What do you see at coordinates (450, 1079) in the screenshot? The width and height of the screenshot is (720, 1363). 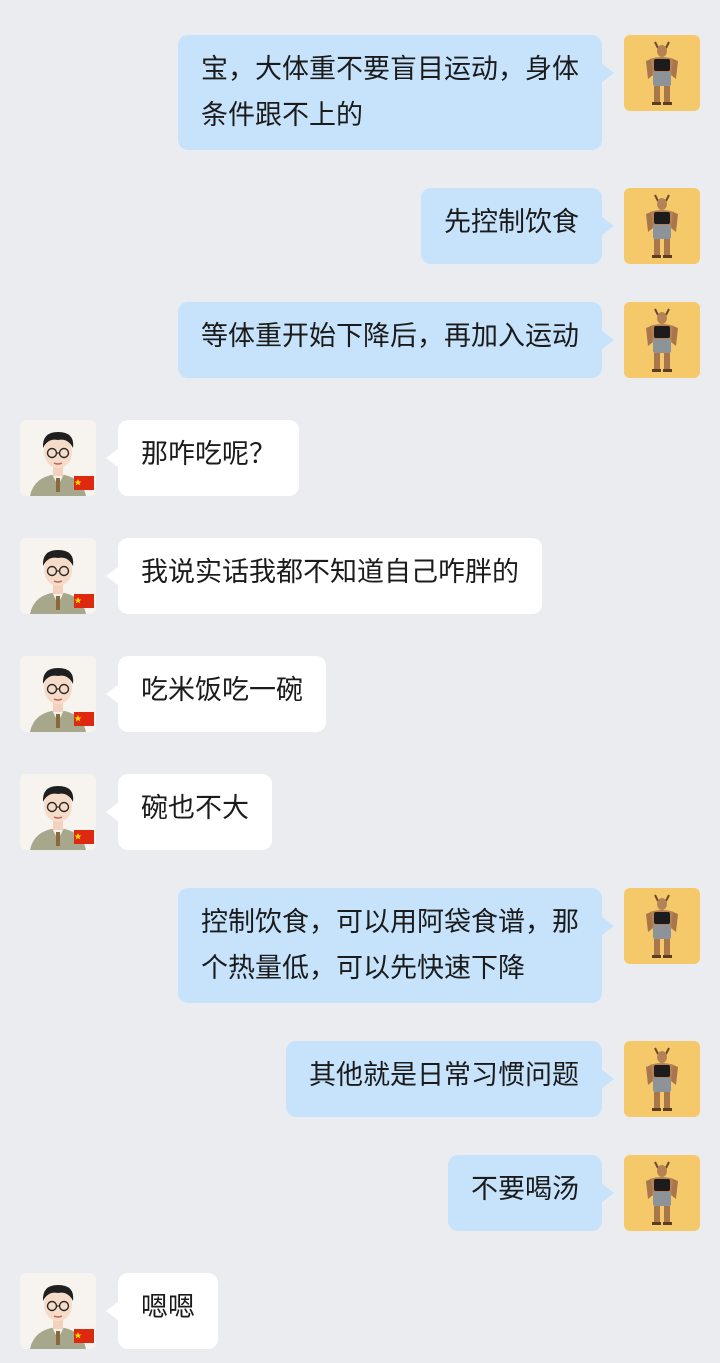 I see `message-bubble: 其他就是日常习惯问题` at bounding box center [450, 1079].